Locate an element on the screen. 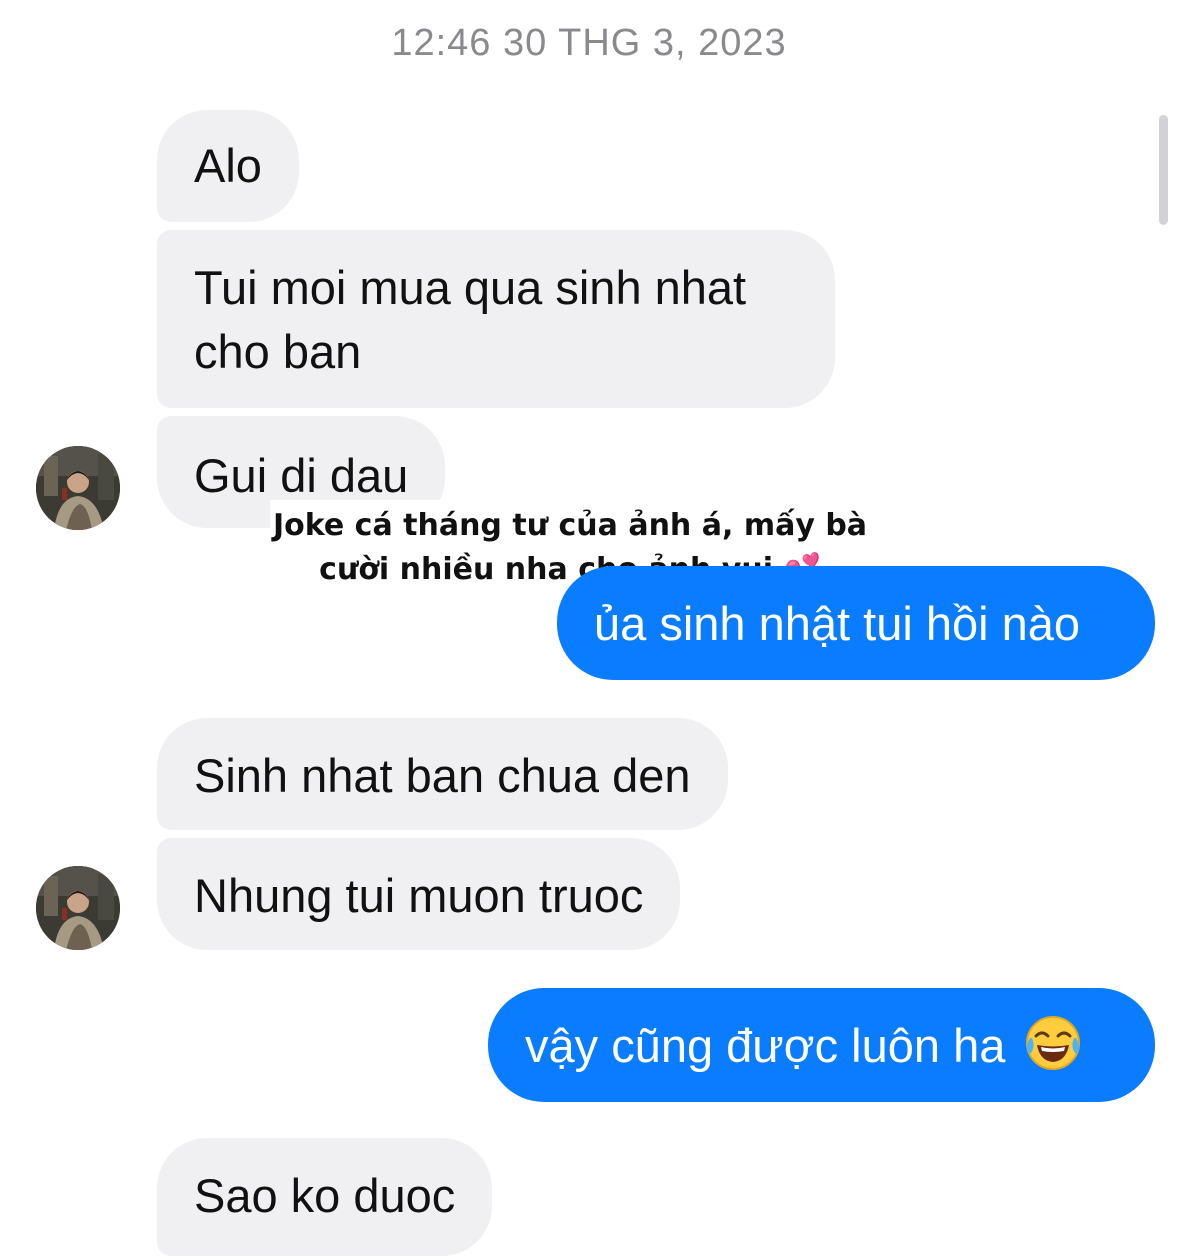  incoming-message: Tui moi mua qua sinh nhat cho ban is located at coordinates (496, 319).